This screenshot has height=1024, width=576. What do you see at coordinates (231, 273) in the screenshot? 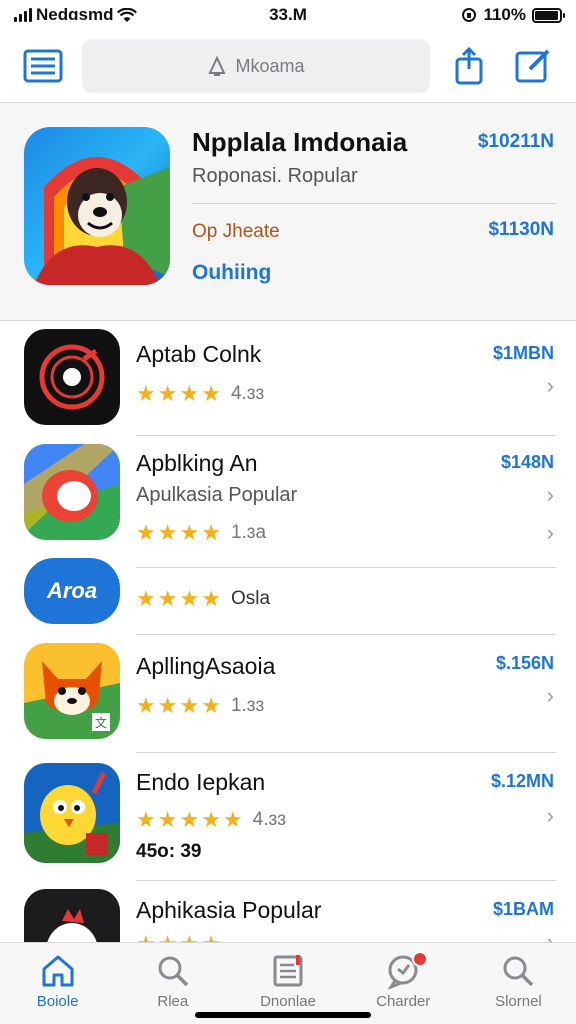
I see `featured-link: Ouhiing` at bounding box center [231, 273].